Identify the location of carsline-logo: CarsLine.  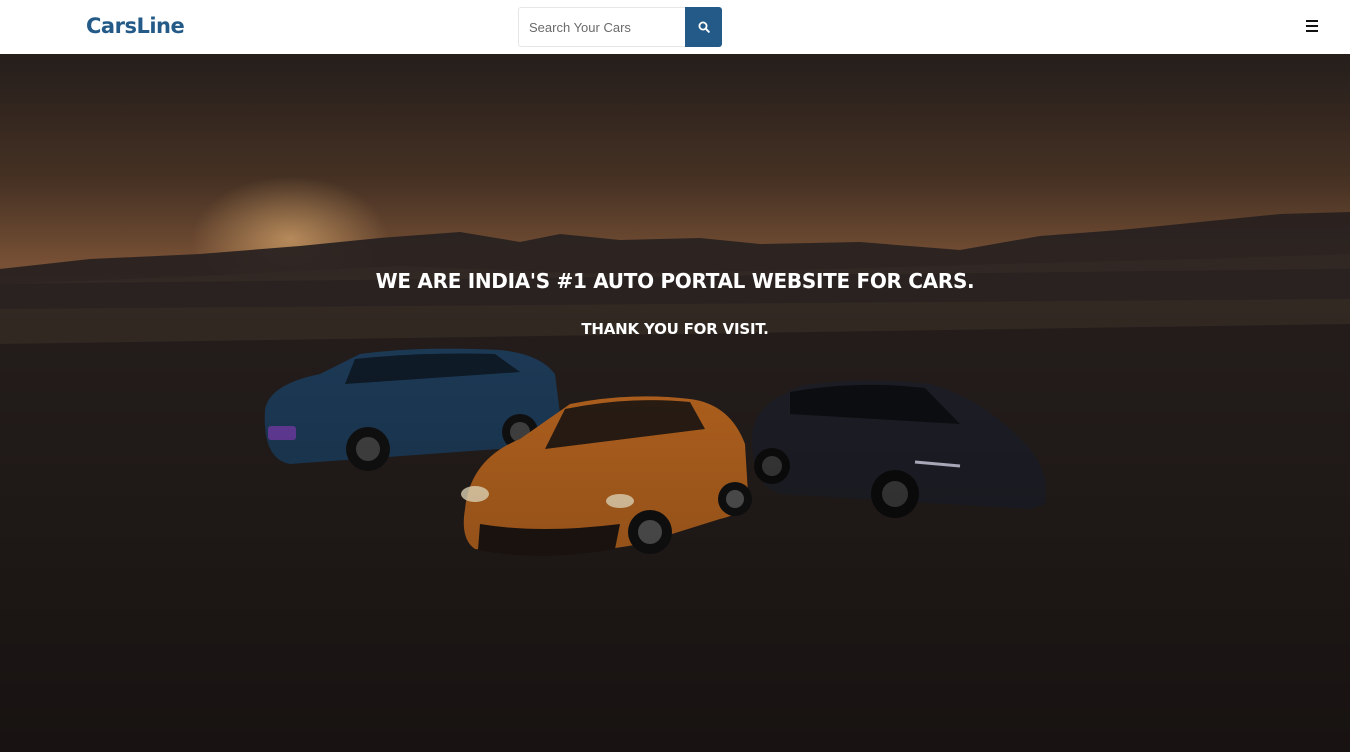
(135, 26).